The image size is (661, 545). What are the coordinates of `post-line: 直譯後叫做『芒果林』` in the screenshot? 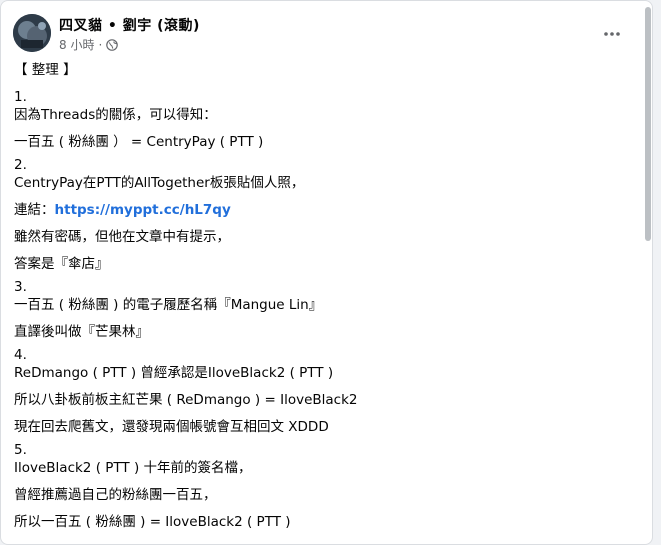 It's located at (81, 332).